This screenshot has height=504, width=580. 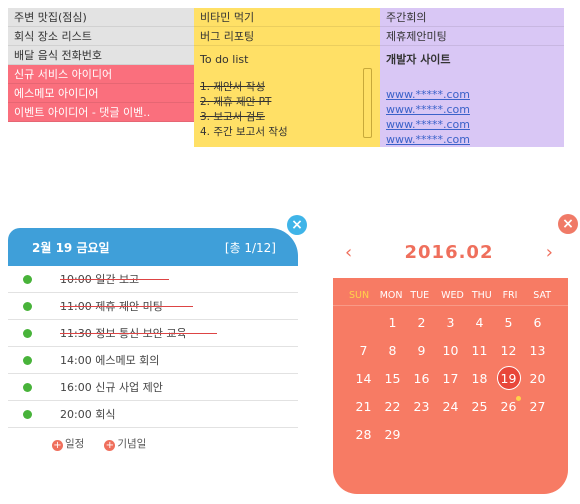 I want to click on calendar-day: 18, so click(x=479, y=378).